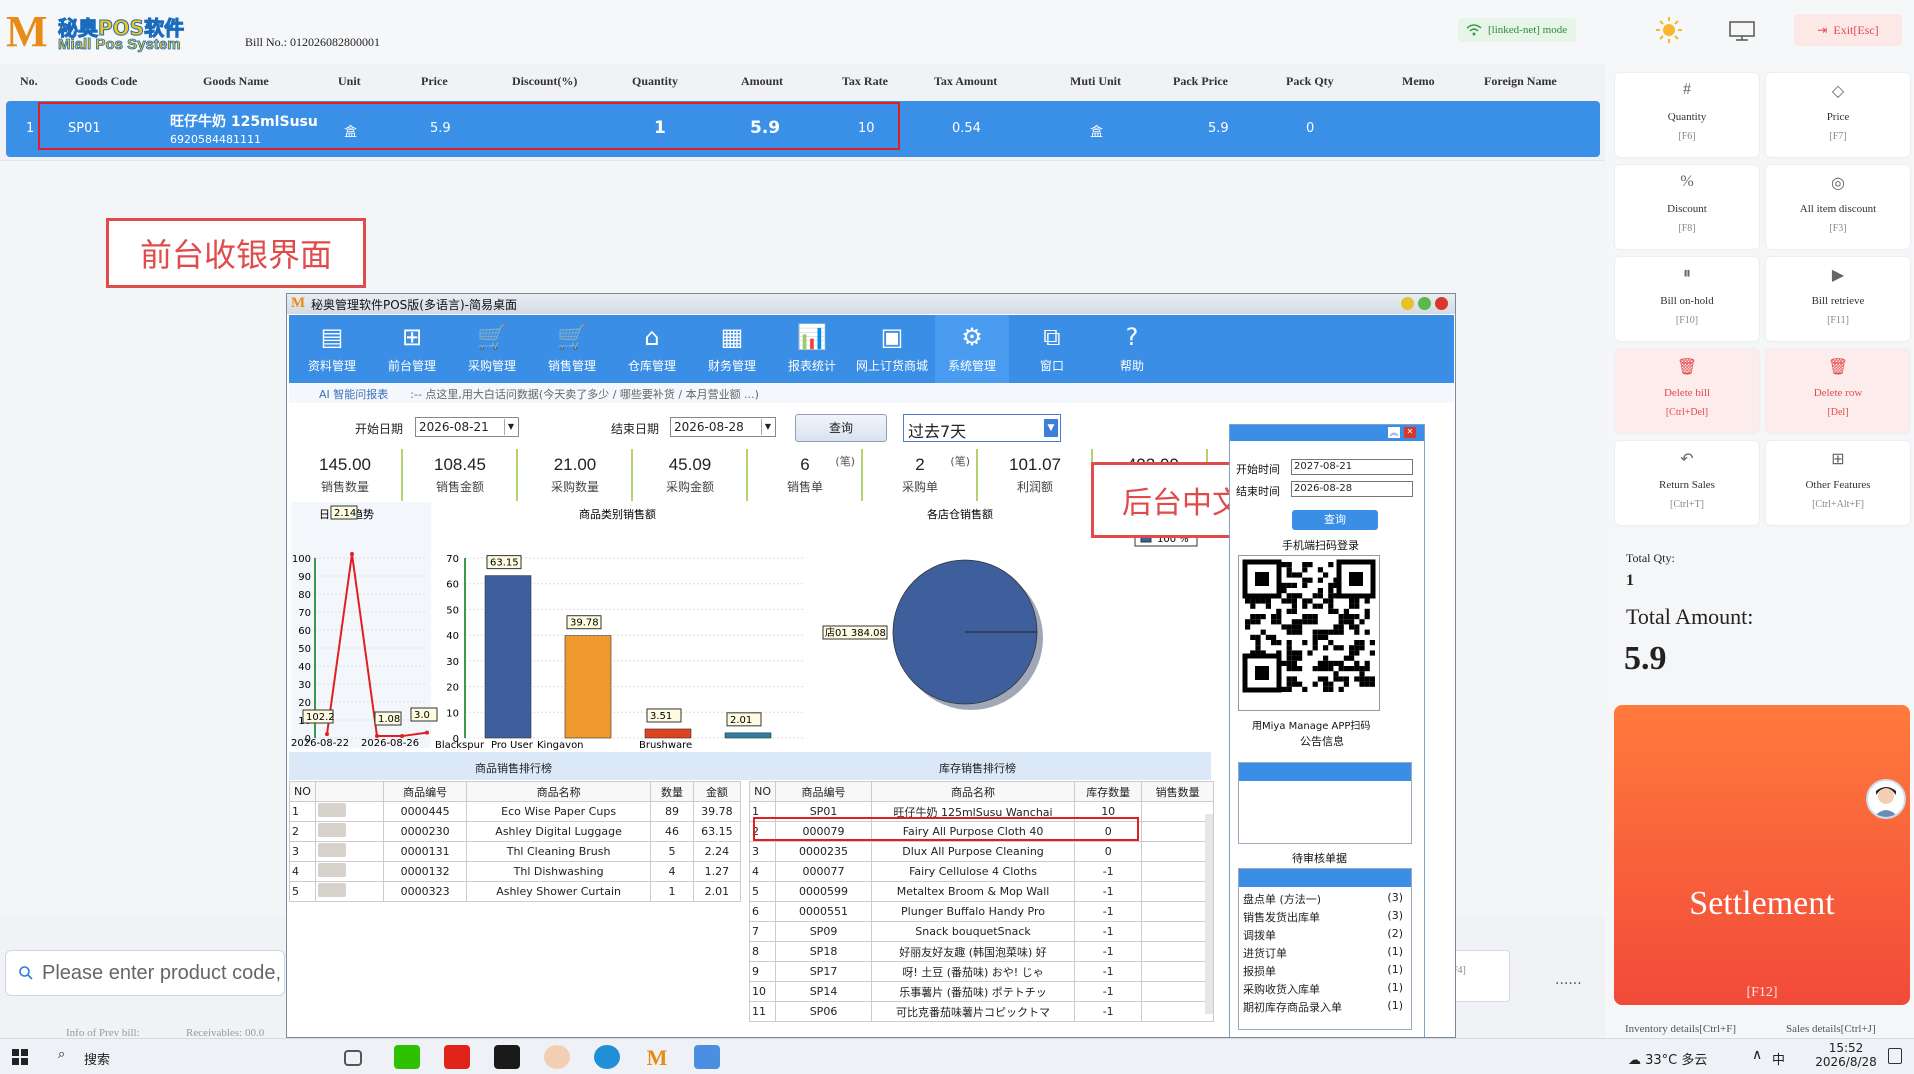 This screenshot has height=1074, width=1914. Describe the element at coordinates (652, 349) in the screenshot. I see `toolbar-4: ⌂ 仓库管理` at that location.